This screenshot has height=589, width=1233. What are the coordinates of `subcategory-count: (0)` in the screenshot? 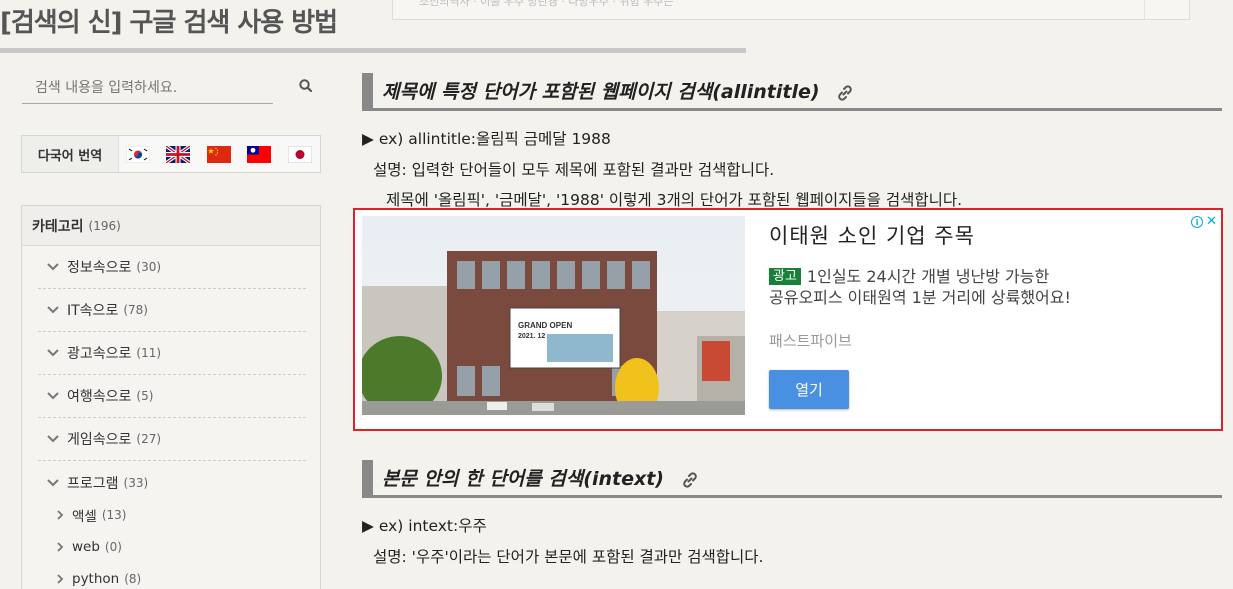 It's located at (113, 547).